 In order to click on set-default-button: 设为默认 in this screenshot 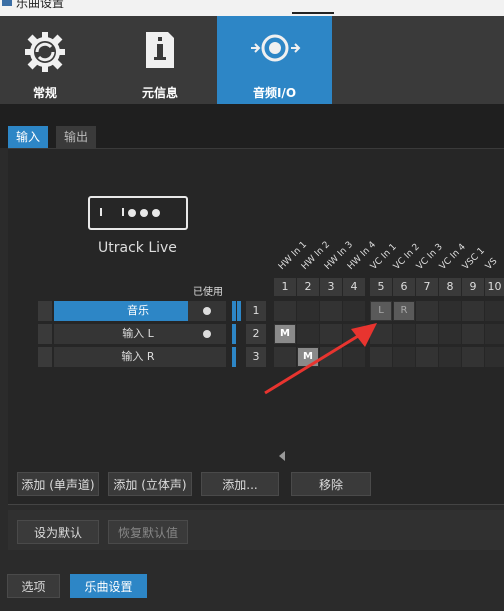, I will do `click(58, 532)`.